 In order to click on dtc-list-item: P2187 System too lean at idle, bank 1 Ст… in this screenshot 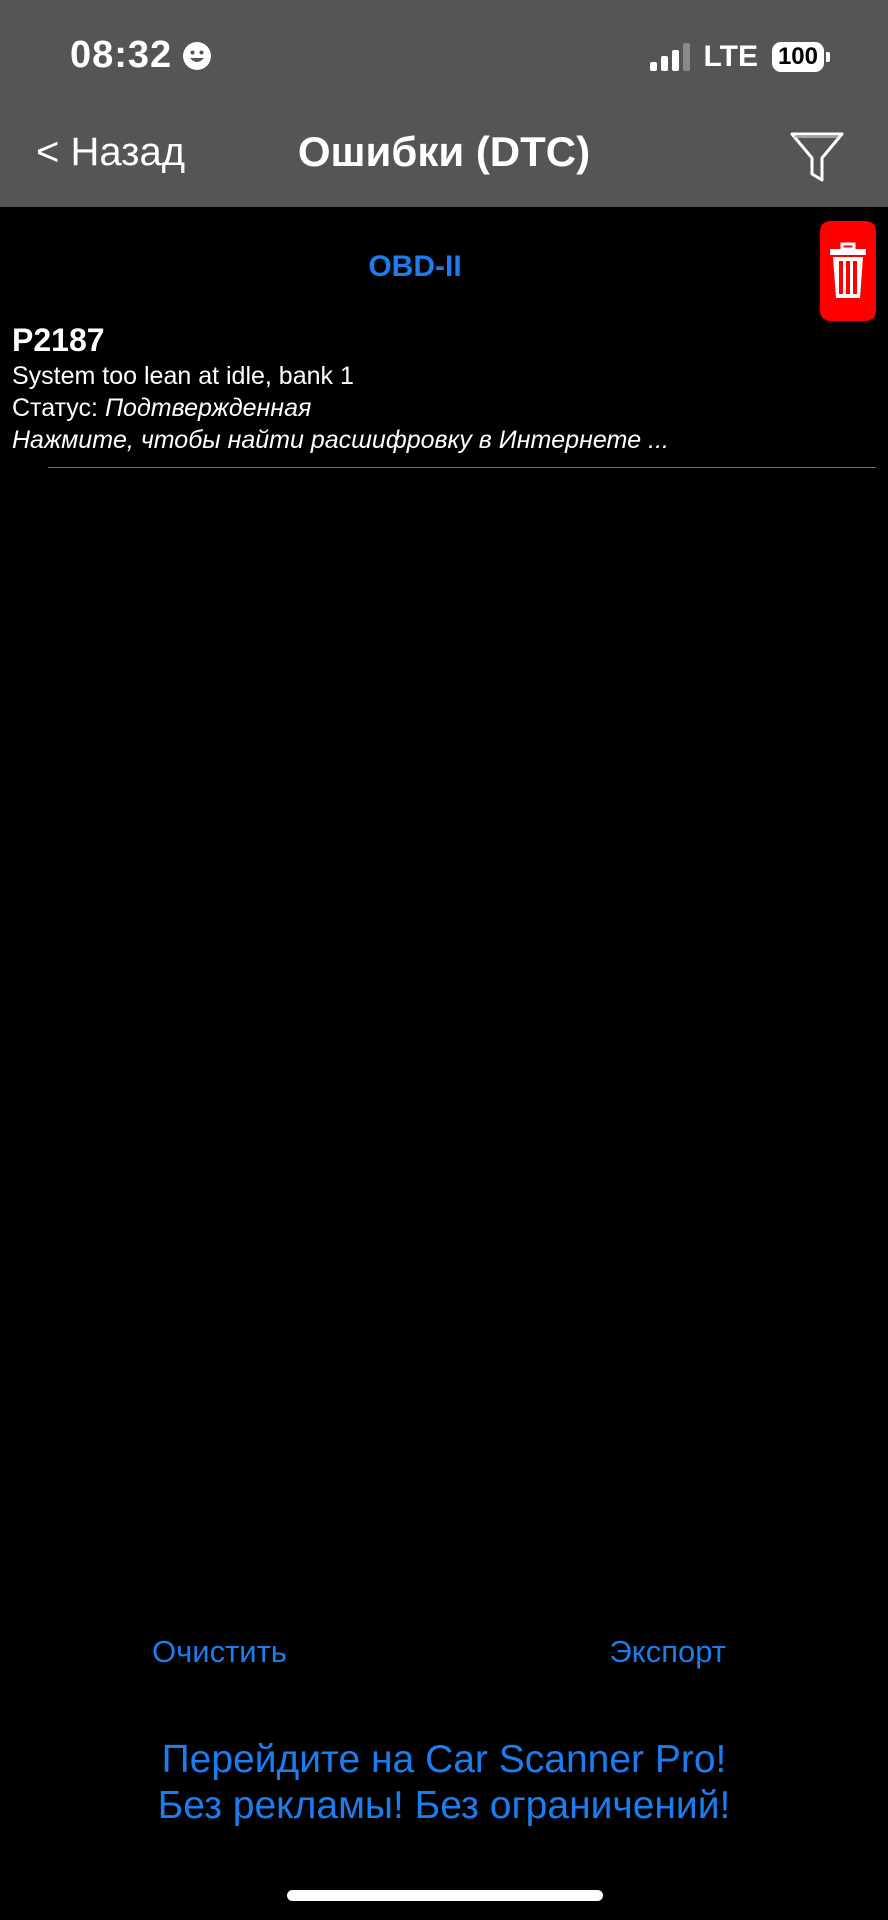, I will do `click(444, 394)`.